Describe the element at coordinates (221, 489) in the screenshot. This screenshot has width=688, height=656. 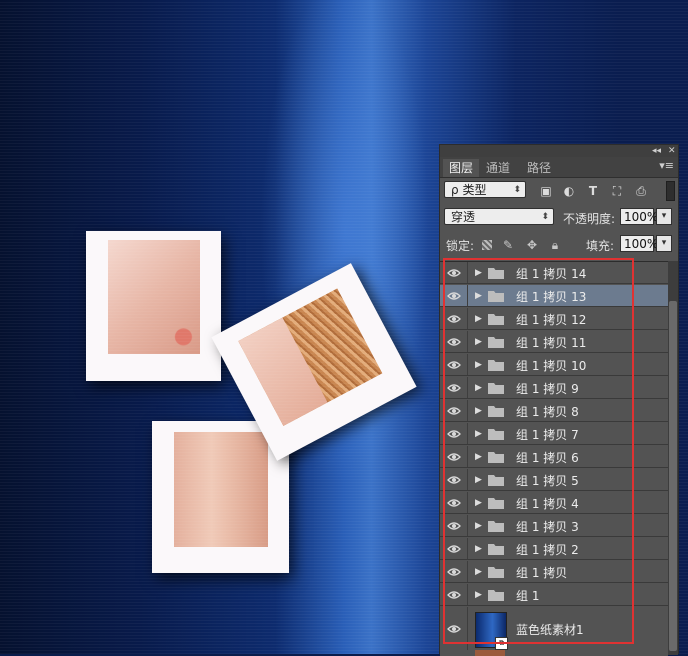
I see `photo-image` at that location.